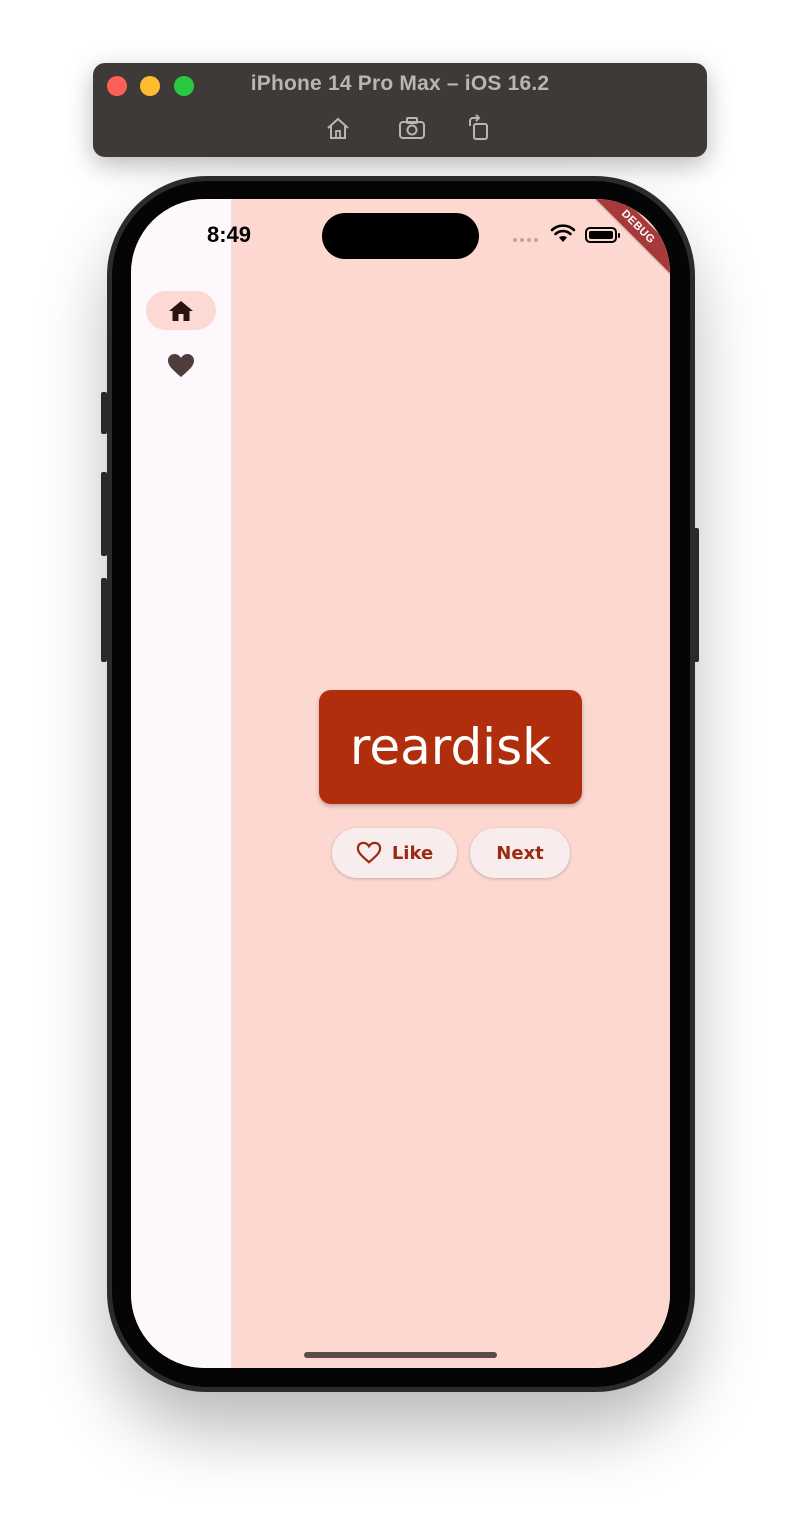  I want to click on nav-rail-item-home, so click(181, 310).